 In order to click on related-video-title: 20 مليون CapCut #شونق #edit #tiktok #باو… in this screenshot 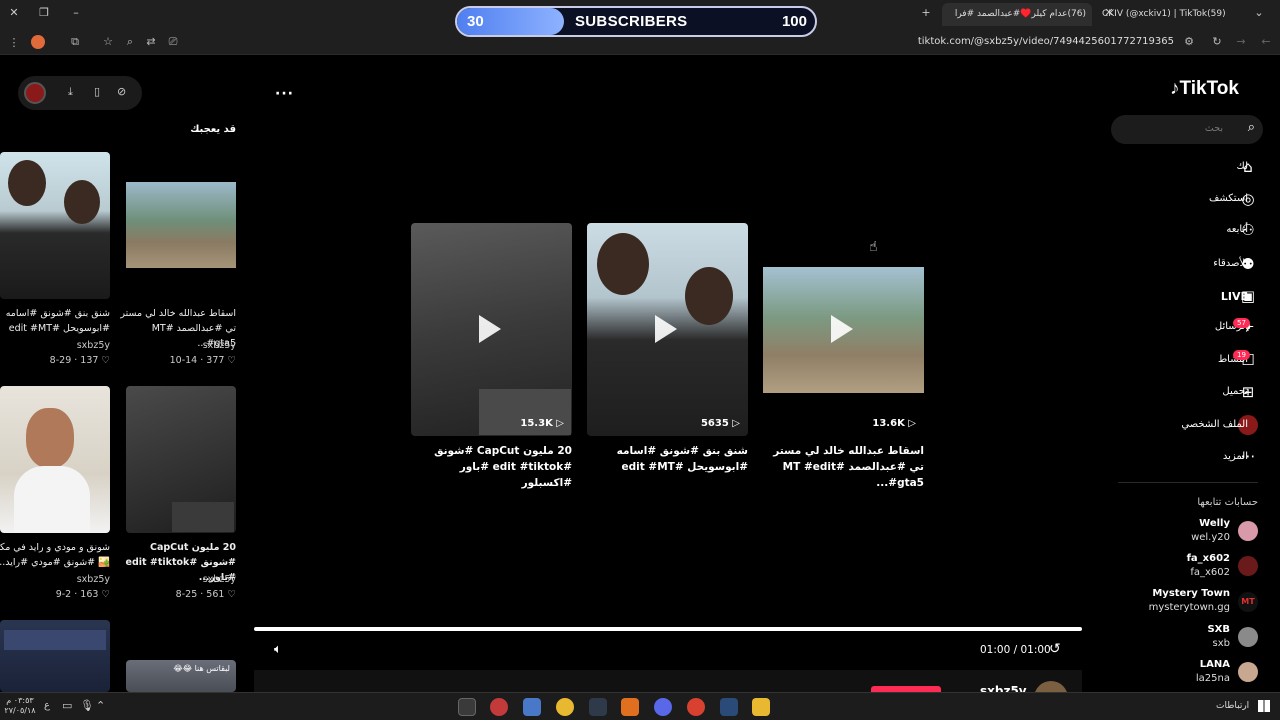, I will do `click(491, 467)`.